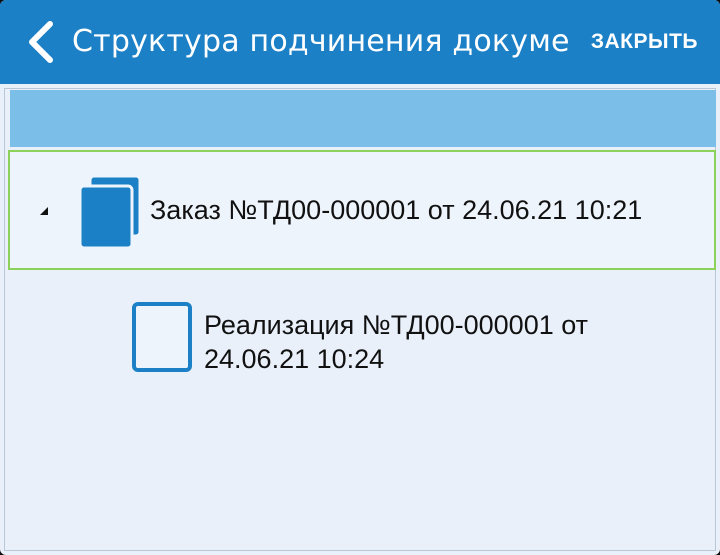  What do you see at coordinates (363, 118) in the screenshot?
I see `tree-header-band` at bounding box center [363, 118].